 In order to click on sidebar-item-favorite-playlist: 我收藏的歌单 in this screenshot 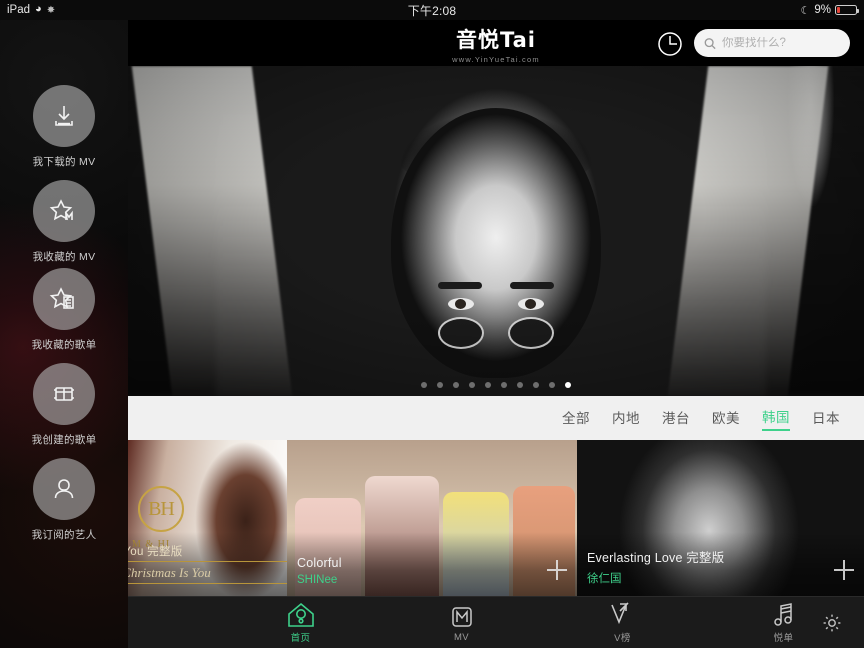, I will do `click(64, 310)`.